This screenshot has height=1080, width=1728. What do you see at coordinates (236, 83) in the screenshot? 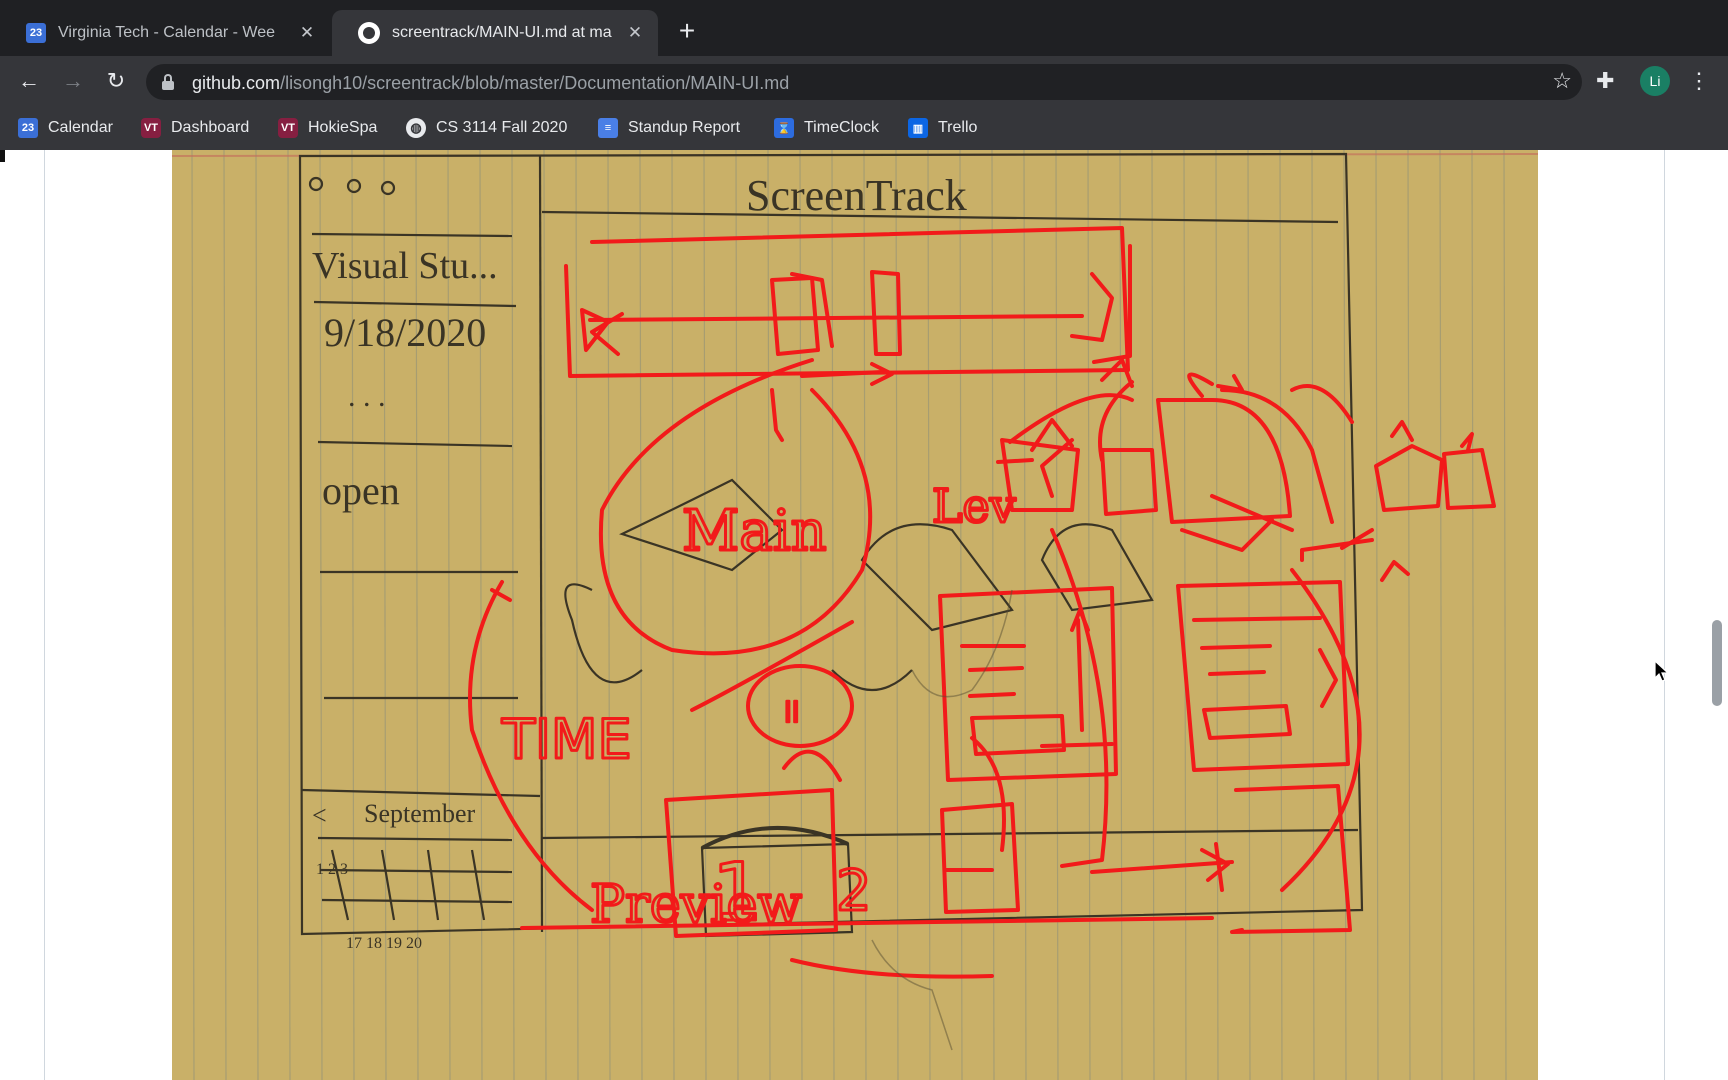
I see `url-host: github.com` at bounding box center [236, 83].